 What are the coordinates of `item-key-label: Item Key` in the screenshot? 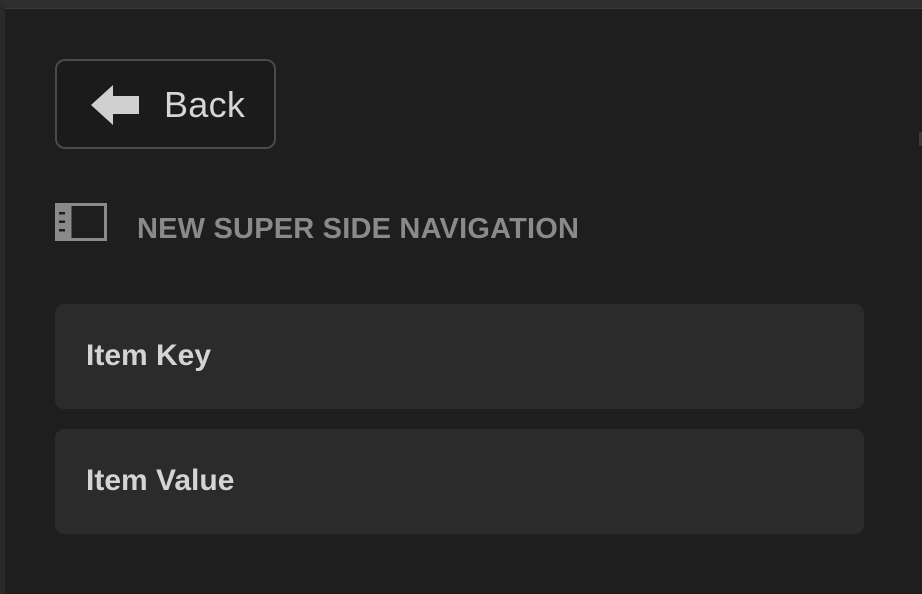 It's located at (149, 355).